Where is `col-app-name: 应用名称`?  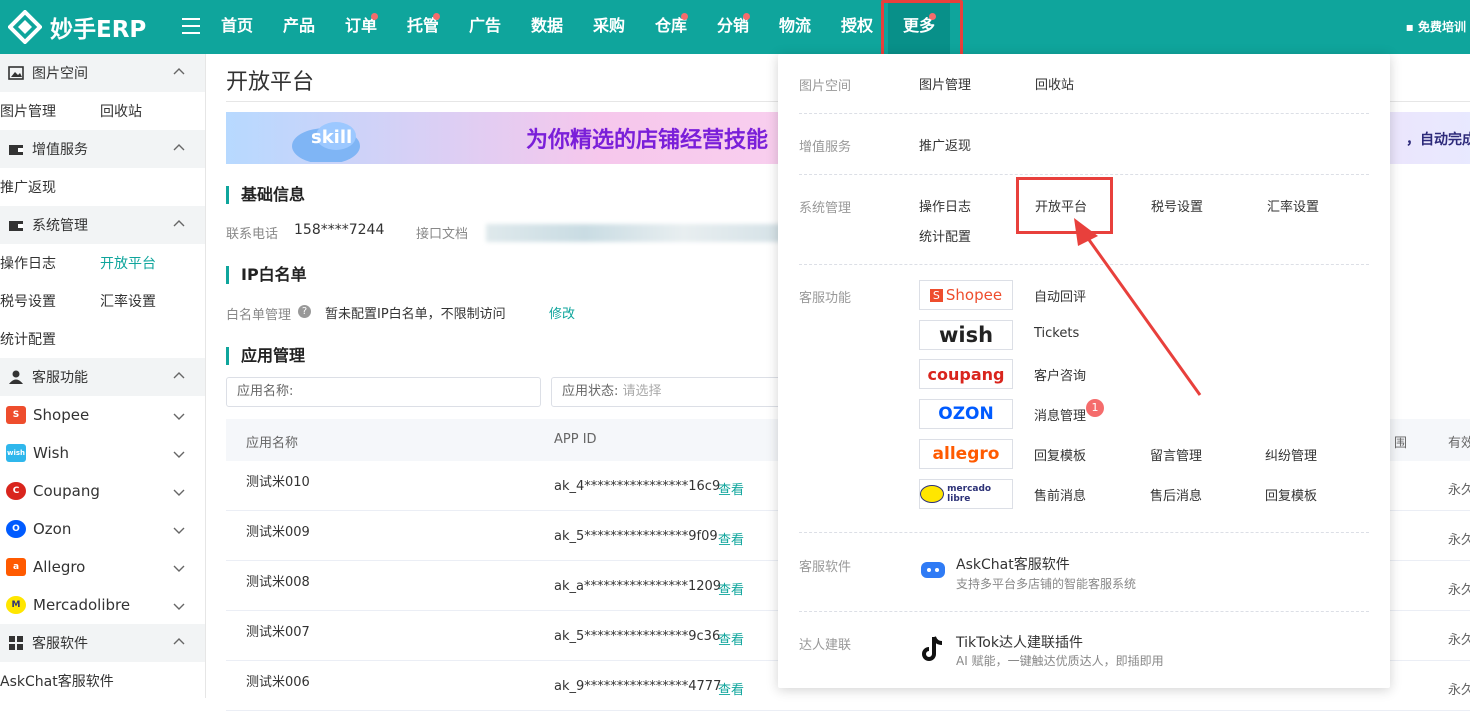 col-app-name: 应用名称 is located at coordinates (272, 443).